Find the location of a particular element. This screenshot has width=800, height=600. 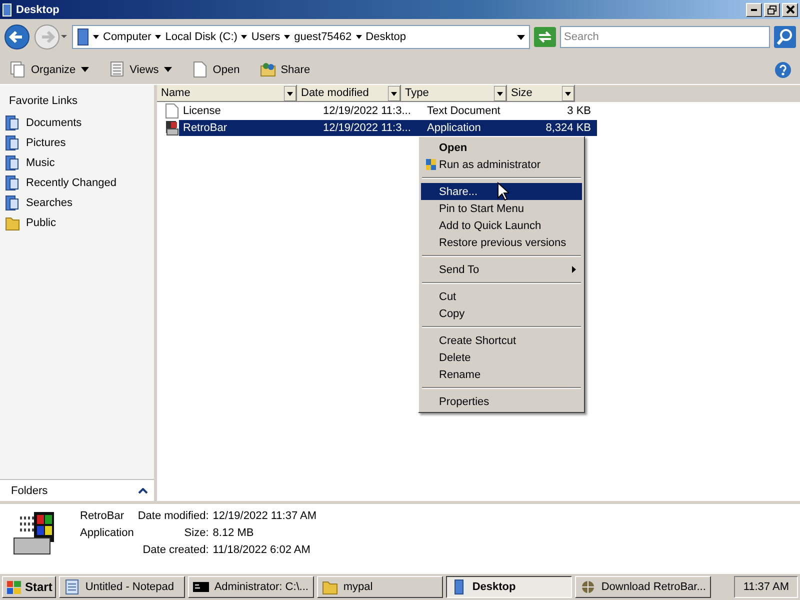

column-header: Name is located at coordinates (227, 93).